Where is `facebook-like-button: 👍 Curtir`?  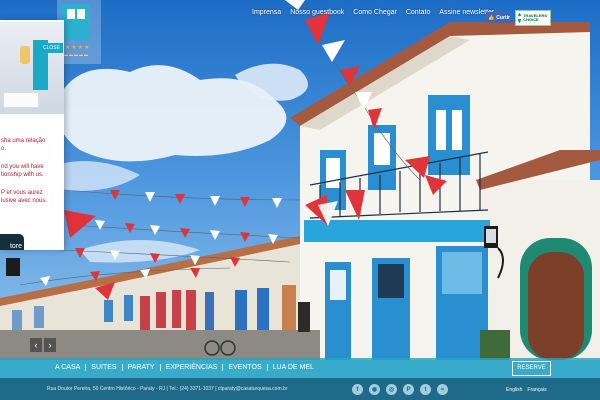 facebook-like-button: 👍 Curtir is located at coordinates (499, 17).